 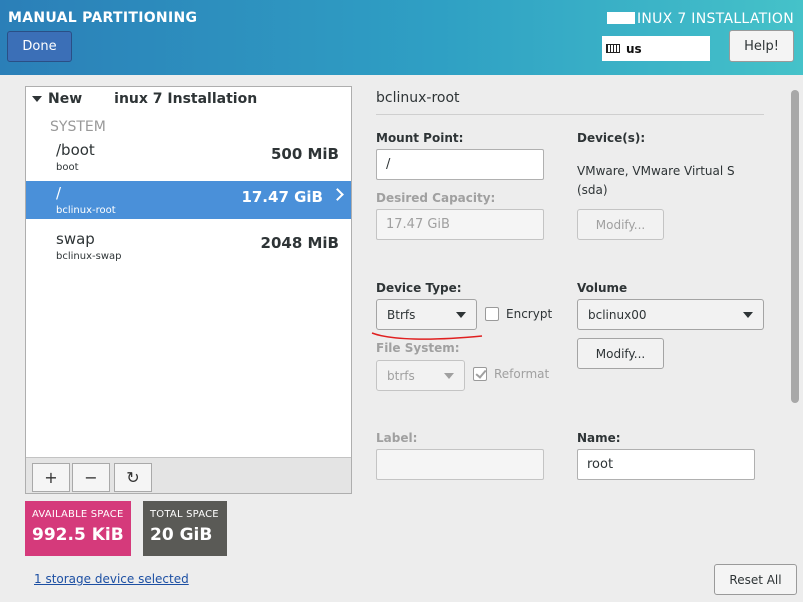 What do you see at coordinates (426, 314) in the screenshot?
I see `device-type-select: Btrfs` at bounding box center [426, 314].